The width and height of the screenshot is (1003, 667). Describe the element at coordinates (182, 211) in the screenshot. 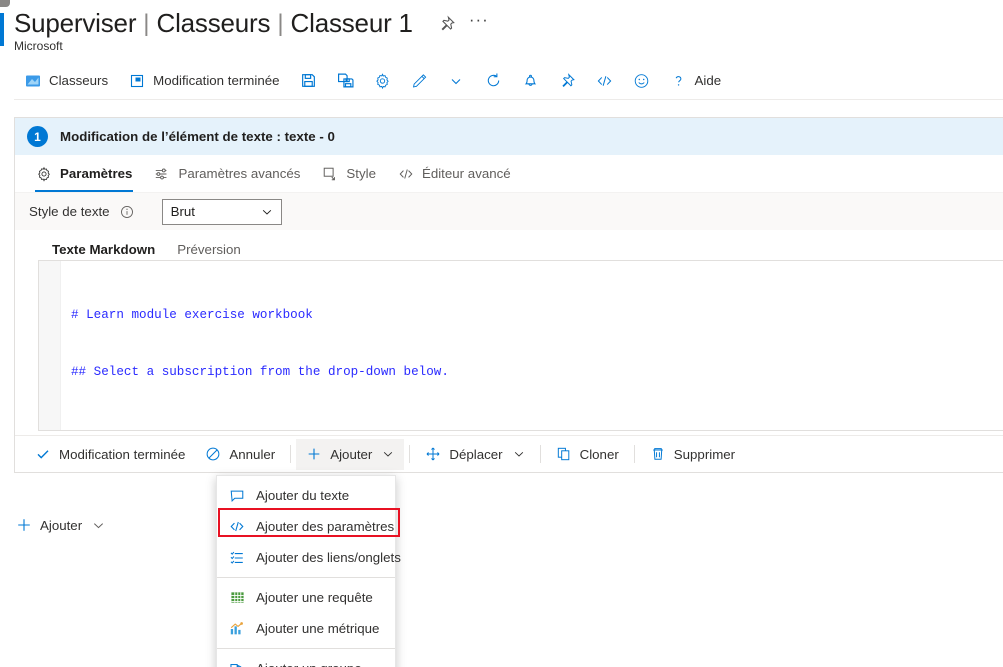

I see `text-style-select-value: Brut` at that location.